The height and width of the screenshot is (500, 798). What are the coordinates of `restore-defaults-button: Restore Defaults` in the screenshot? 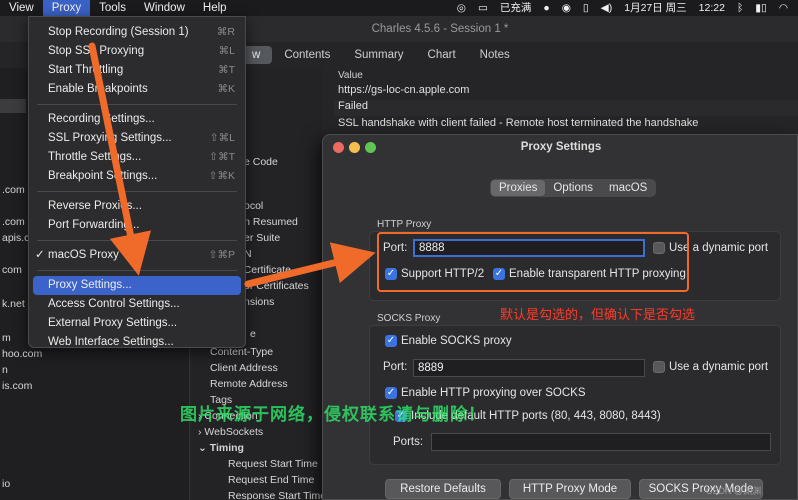 It's located at (443, 489).